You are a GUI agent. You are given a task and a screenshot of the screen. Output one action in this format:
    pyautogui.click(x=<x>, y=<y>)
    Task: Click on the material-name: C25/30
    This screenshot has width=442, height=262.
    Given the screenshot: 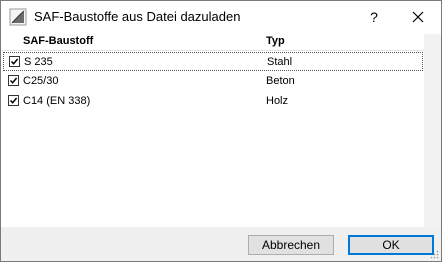 What is the action you would take?
    pyautogui.click(x=41, y=81)
    